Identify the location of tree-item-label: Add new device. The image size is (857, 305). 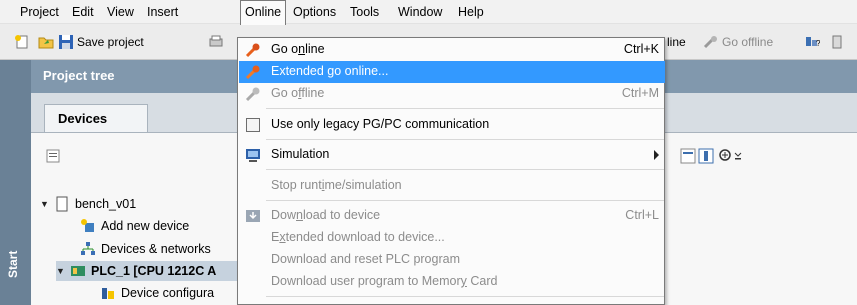
(145, 226).